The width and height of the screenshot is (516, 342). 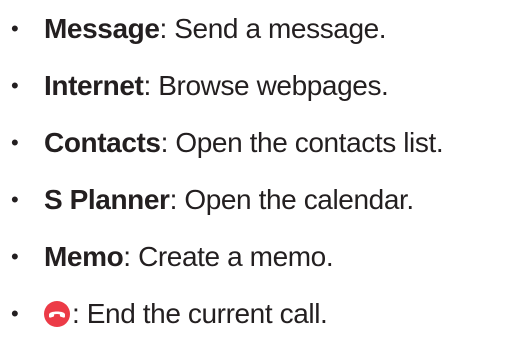 I want to click on item-term: Memo, so click(x=84, y=256).